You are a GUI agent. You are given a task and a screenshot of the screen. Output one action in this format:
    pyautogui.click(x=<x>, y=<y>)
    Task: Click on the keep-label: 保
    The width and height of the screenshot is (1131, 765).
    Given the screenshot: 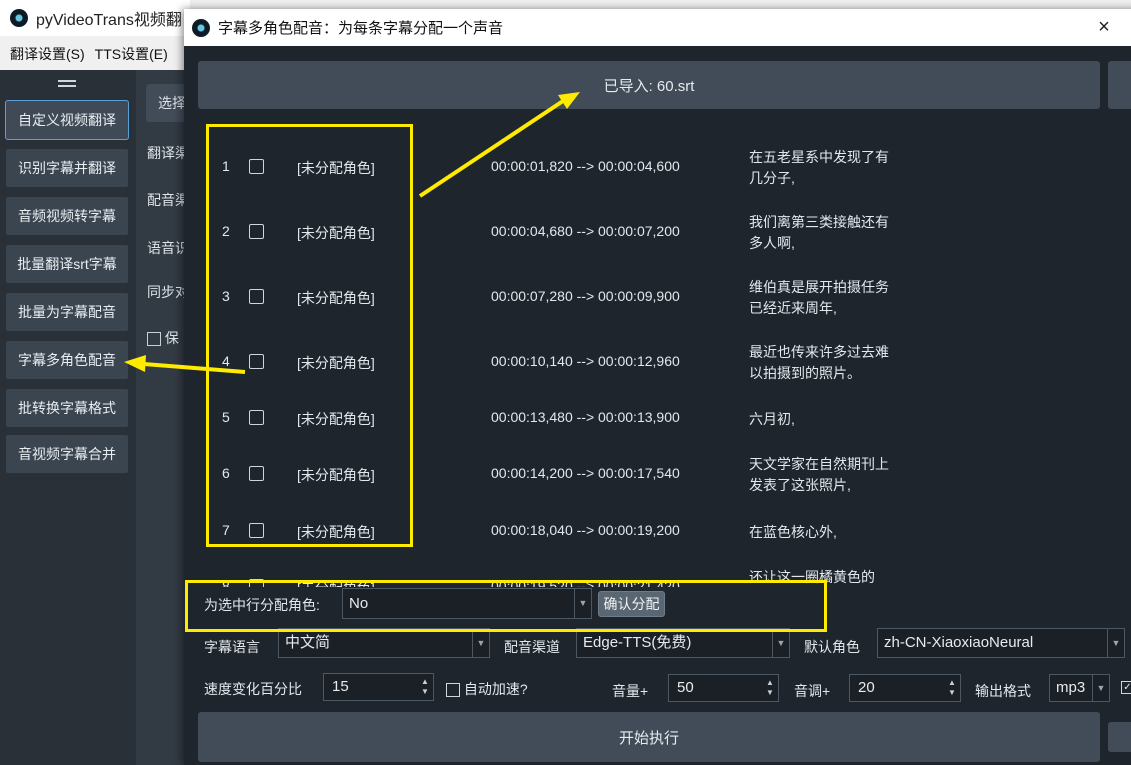 What is the action you would take?
    pyautogui.click(x=171, y=338)
    